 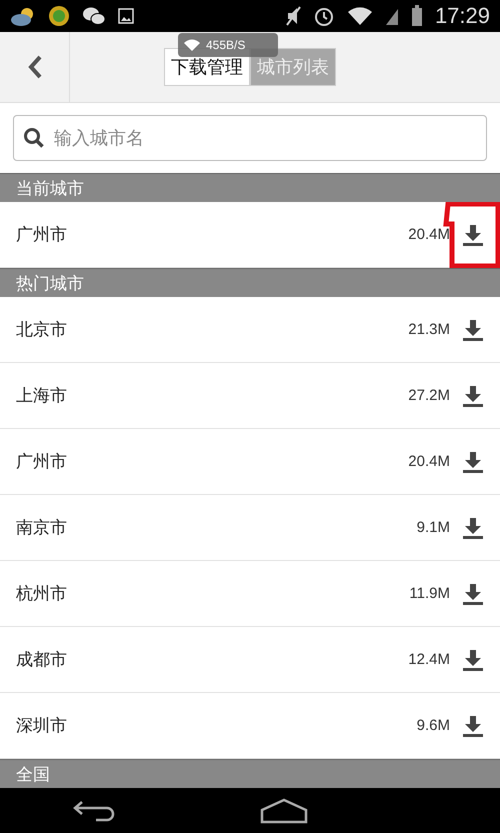 What do you see at coordinates (34, 67) in the screenshot?
I see `back-icon` at bounding box center [34, 67].